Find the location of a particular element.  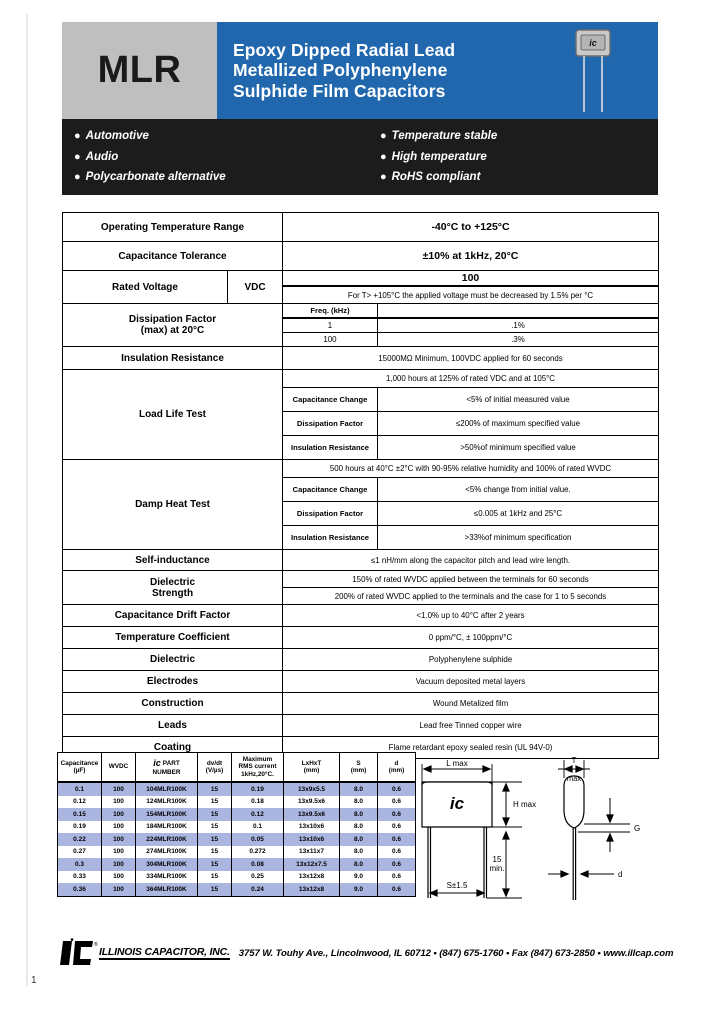

table-row: 0.1 100 104MLR100K 15 0.19 13x9x5.5 8.0 0.6 is located at coordinates (236, 789).